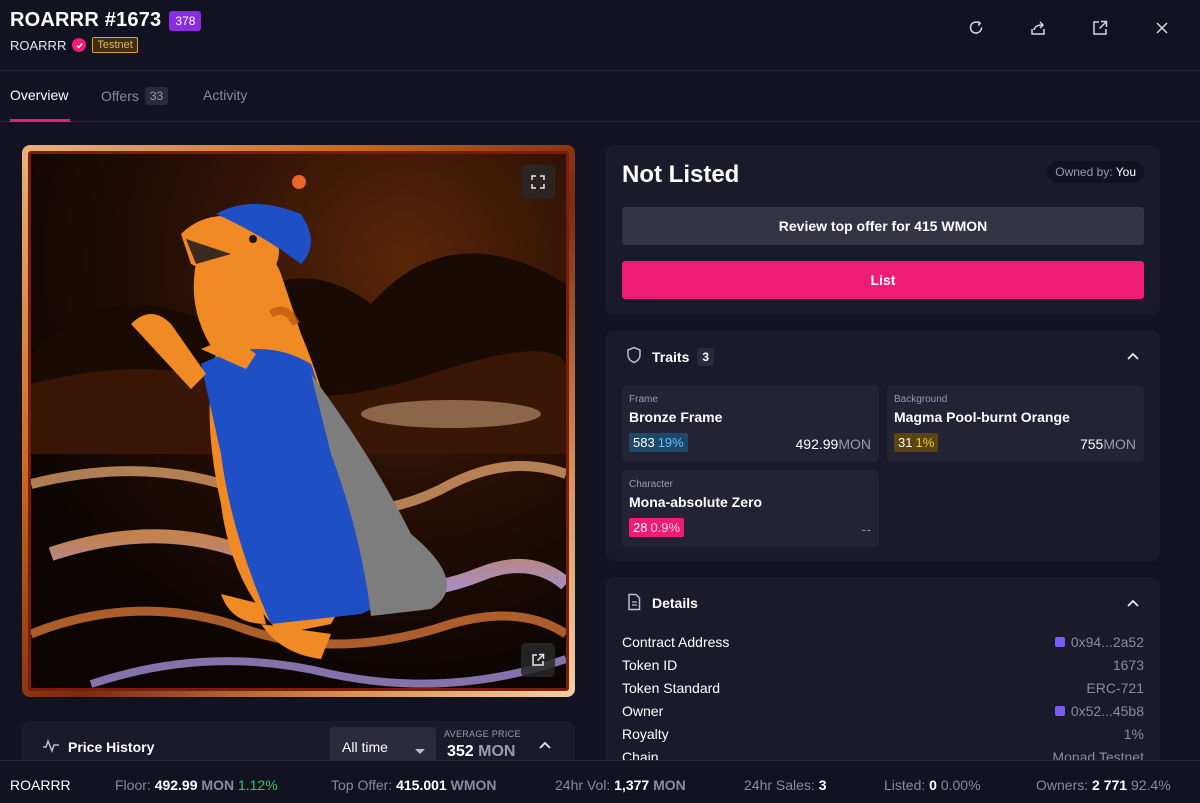 This screenshot has height=803, width=1200. Describe the element at coordinates (38, 45) in the screenshot. I see `collection-link: ROARRR` at that location.